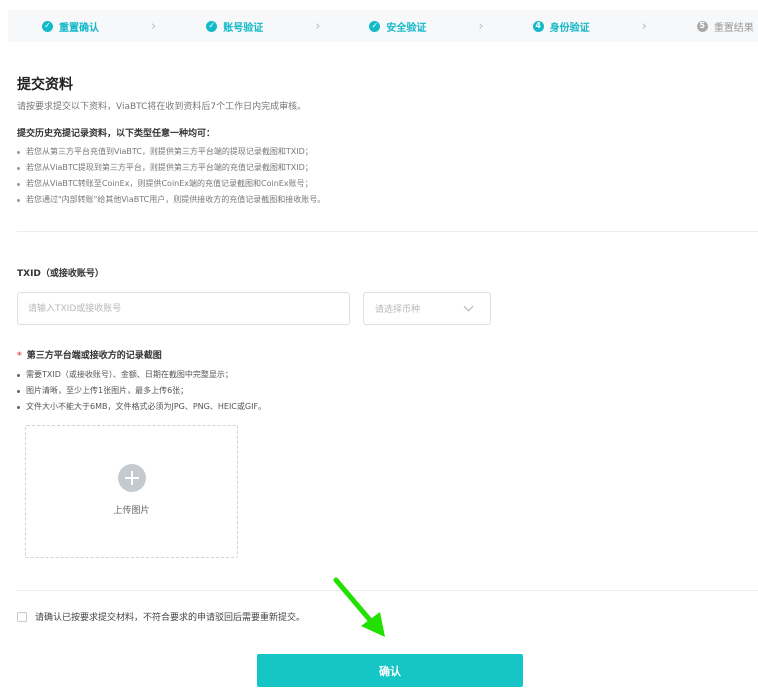 Image resolution: width=758 pixels, height=696 pixels. What do you see at coordinates (60, 274) in the screenshot?
I see `txid-label: TXID（或接收账号）` at bounding box center [60, 274].